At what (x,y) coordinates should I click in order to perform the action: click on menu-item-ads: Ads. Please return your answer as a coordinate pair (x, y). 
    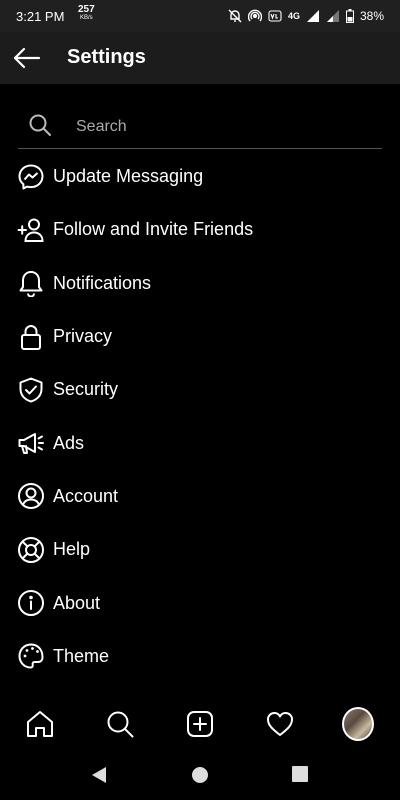
    Looking at the image, I should click on (200, 442).